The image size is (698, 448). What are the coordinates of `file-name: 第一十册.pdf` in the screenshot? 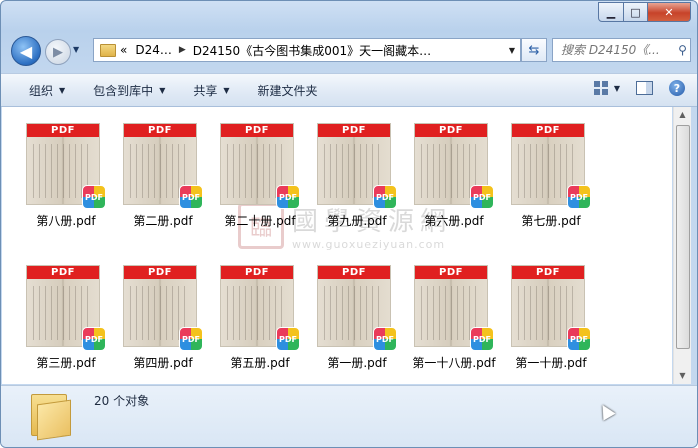 It's located at (551, 363).